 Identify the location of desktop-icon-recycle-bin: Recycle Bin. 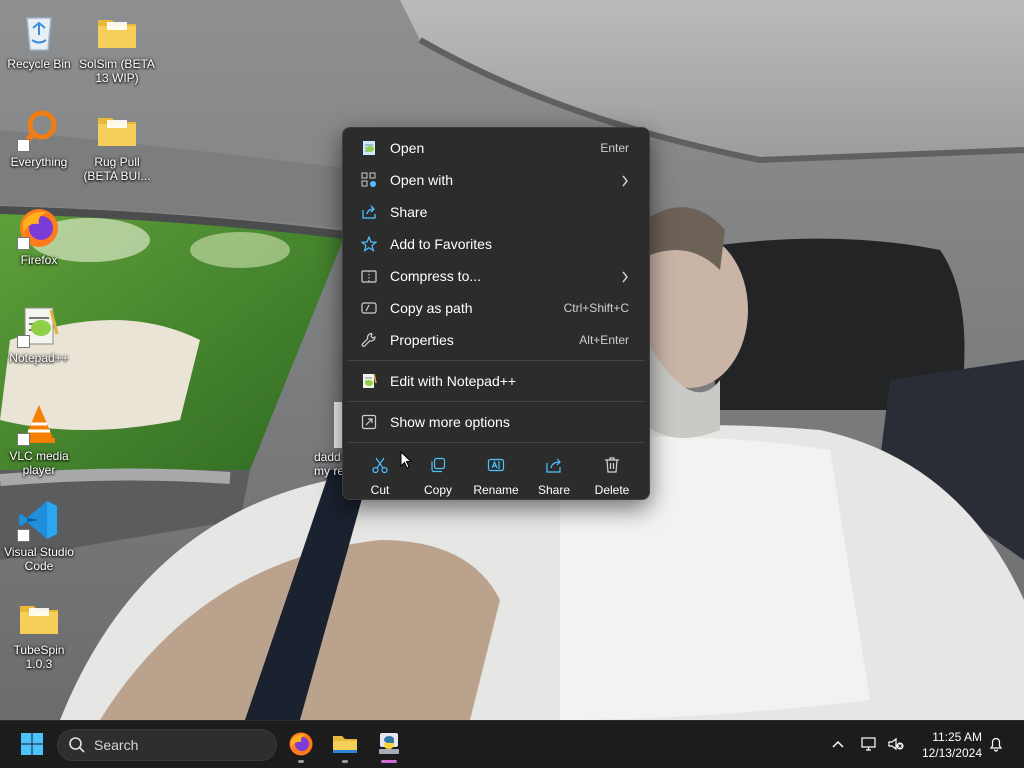
(39, 40).